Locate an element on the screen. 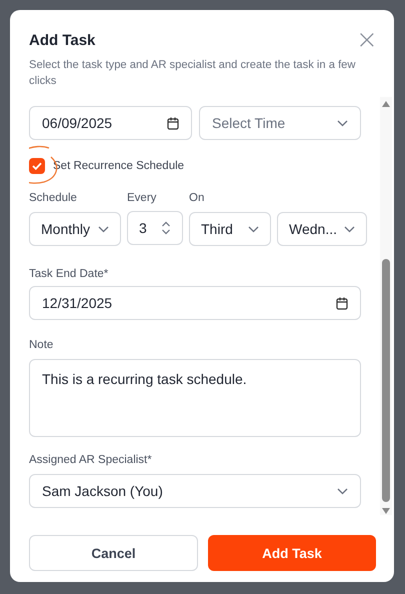  date-field: 06/09/2025 is located at coordinates (110, 123).